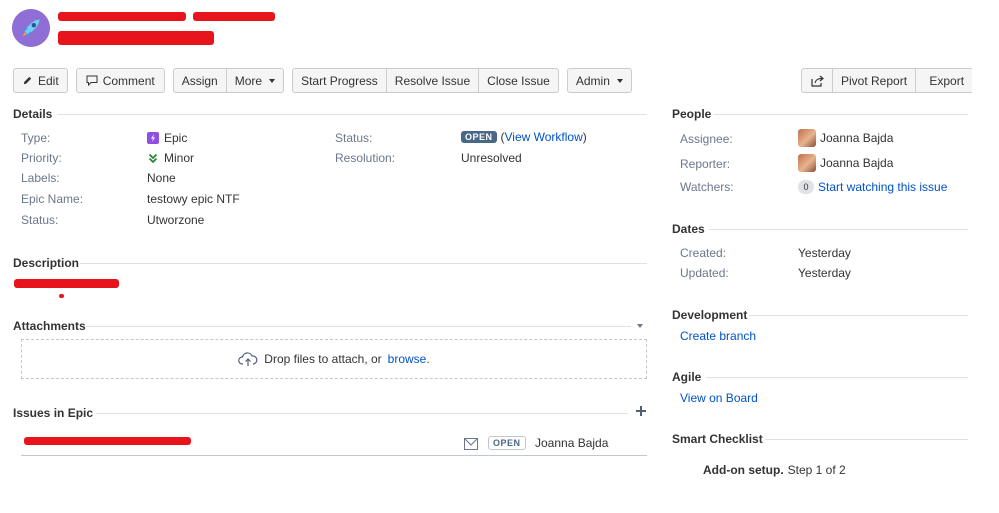  What do you see at coordinates (743, 470) in the screenshot?
I see `addon-setup-text: Add-on setup.` at bounding box center [743, 470].